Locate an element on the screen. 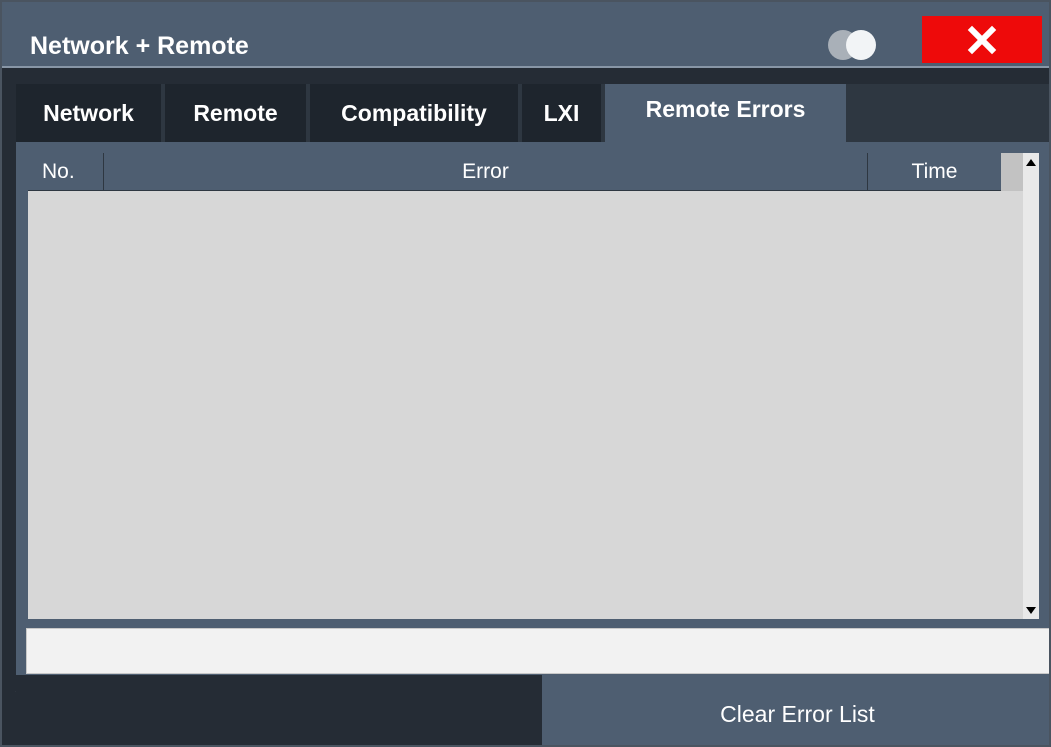 The width and height of the screenshot is (1051, 747). tab-remote-errors: Remote Errors is located at coordinates (725, 113).